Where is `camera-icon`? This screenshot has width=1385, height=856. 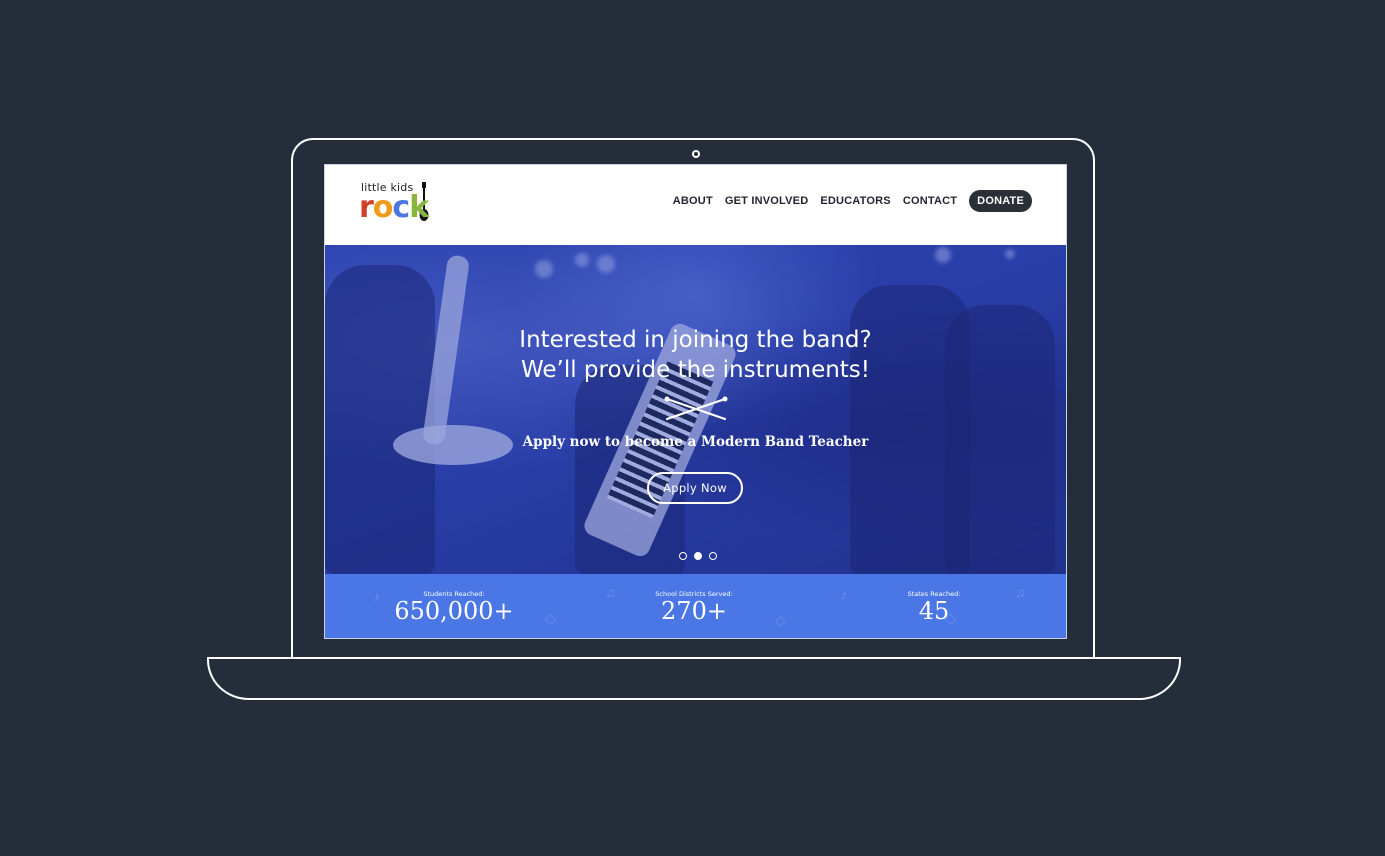 camera-icon is located at coordinates (696, 154).